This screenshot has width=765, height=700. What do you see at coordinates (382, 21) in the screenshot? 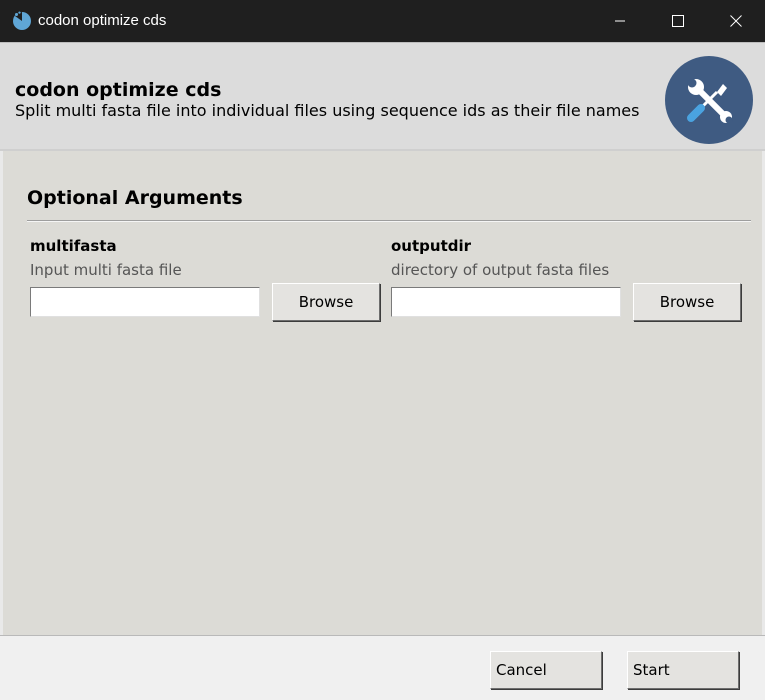
I see `title-bar: codon optimize cds` at bounding box center [382, 21].